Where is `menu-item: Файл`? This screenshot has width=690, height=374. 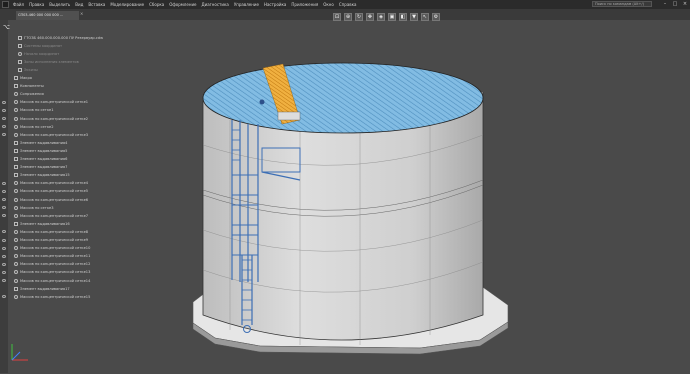
menu-item: Файл is located at coordinates (18, 4).